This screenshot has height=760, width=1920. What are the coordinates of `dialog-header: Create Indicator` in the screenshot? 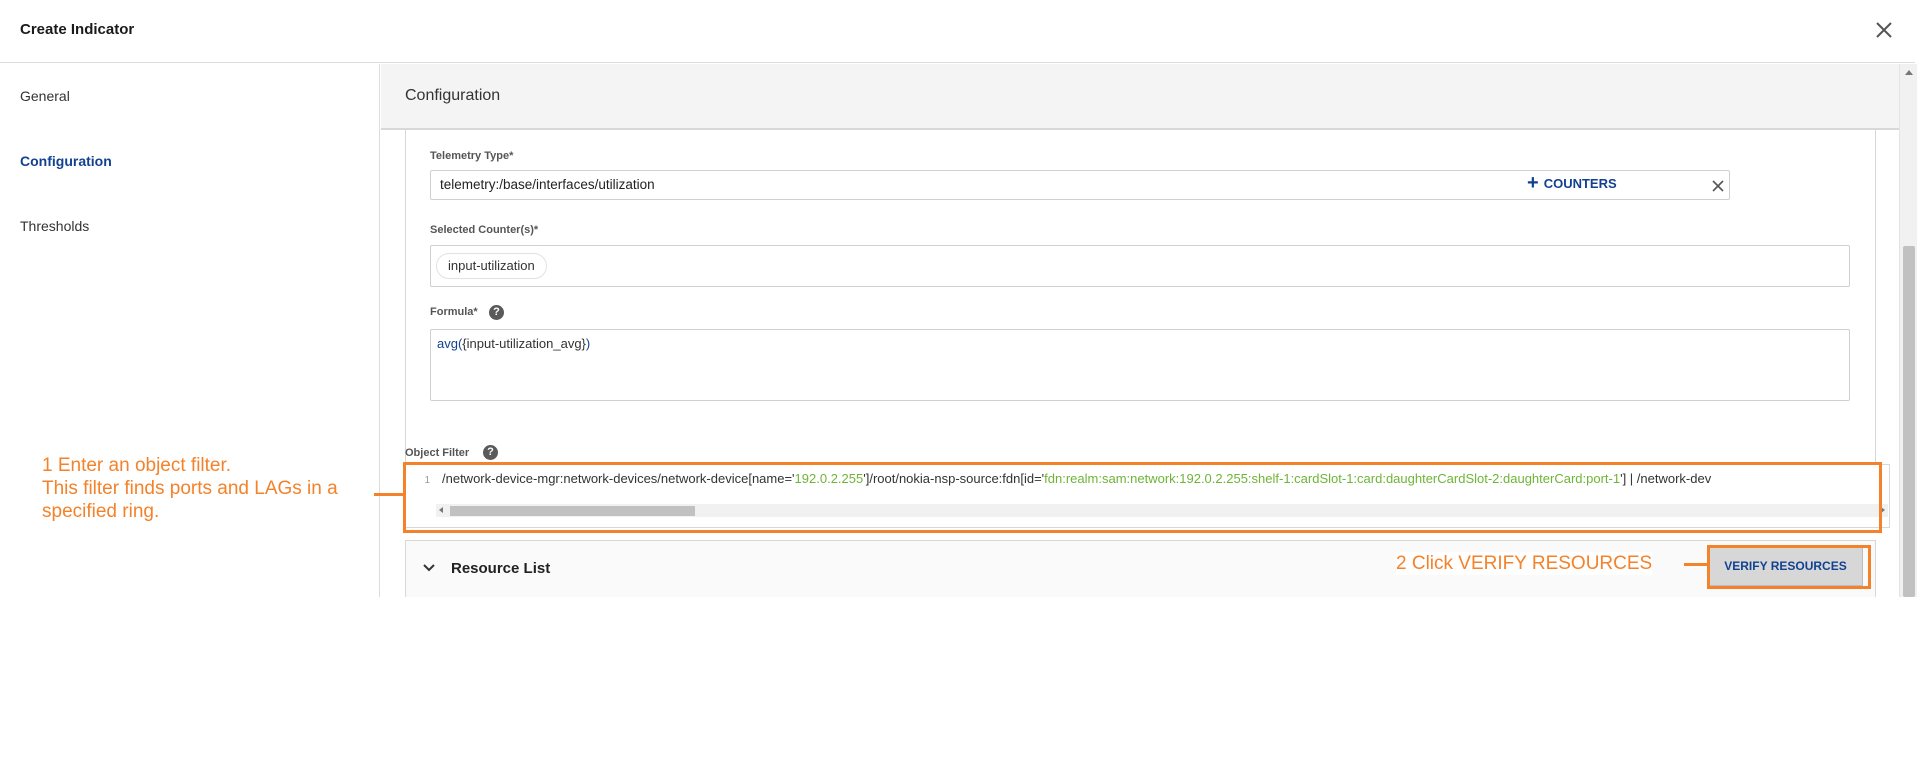 It's located at (957, 31).